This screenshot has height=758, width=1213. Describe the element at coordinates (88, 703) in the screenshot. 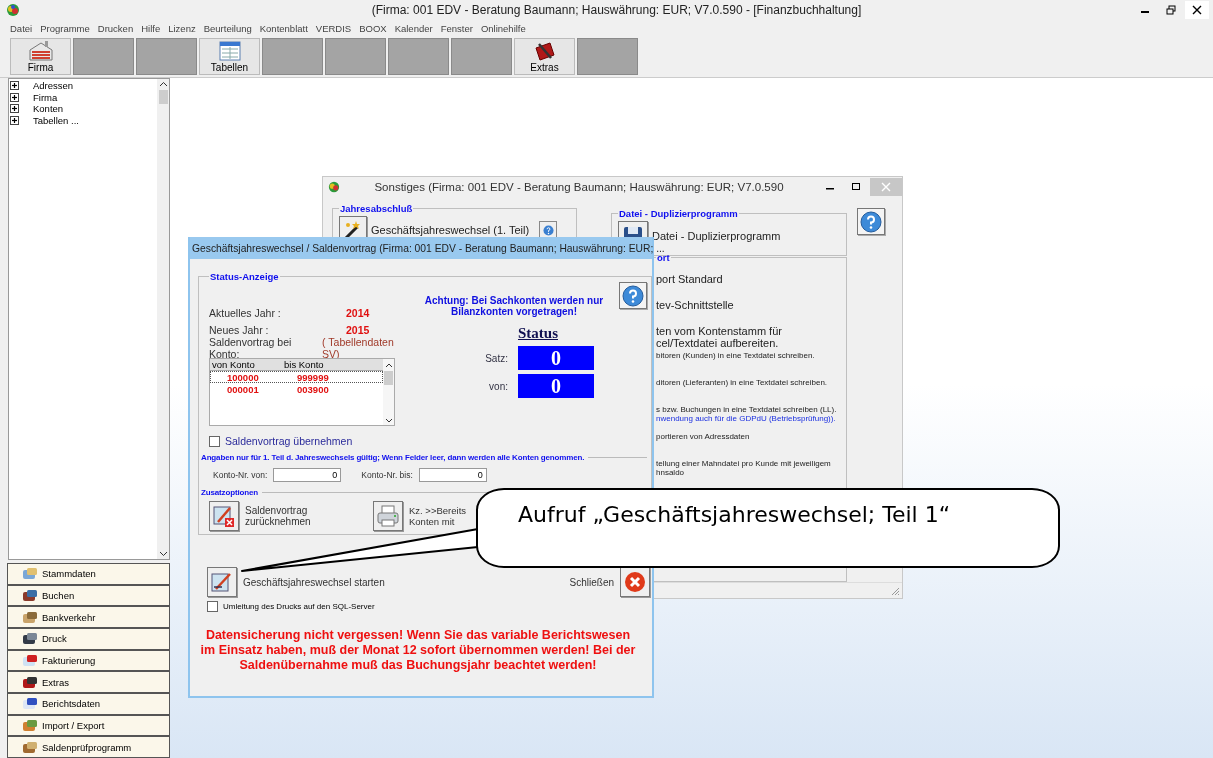

I see `nav-button: Berichtsdaten` at that location.